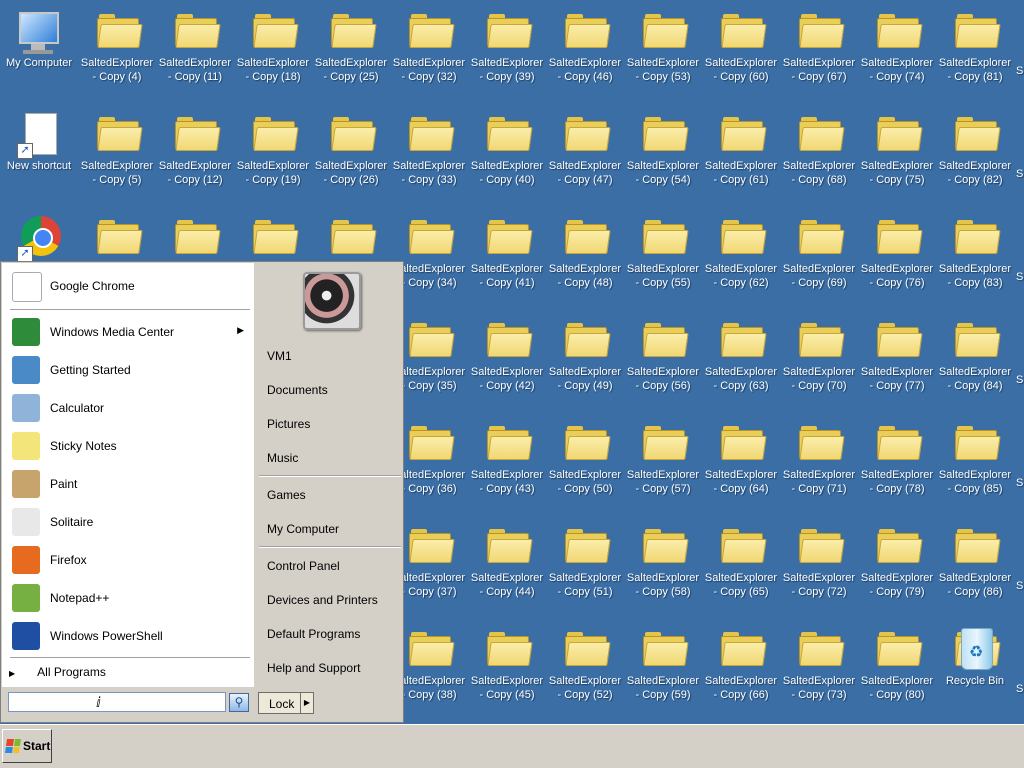  Describe the element at coordinates (663, 145) in the screenshot. I see `desktop-folder: SaltedExplorer - Copy (54)` at that location.